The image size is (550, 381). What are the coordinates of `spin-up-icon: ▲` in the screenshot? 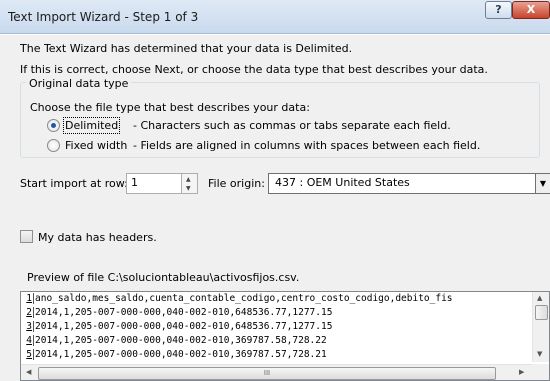 It's located at (188, 180).